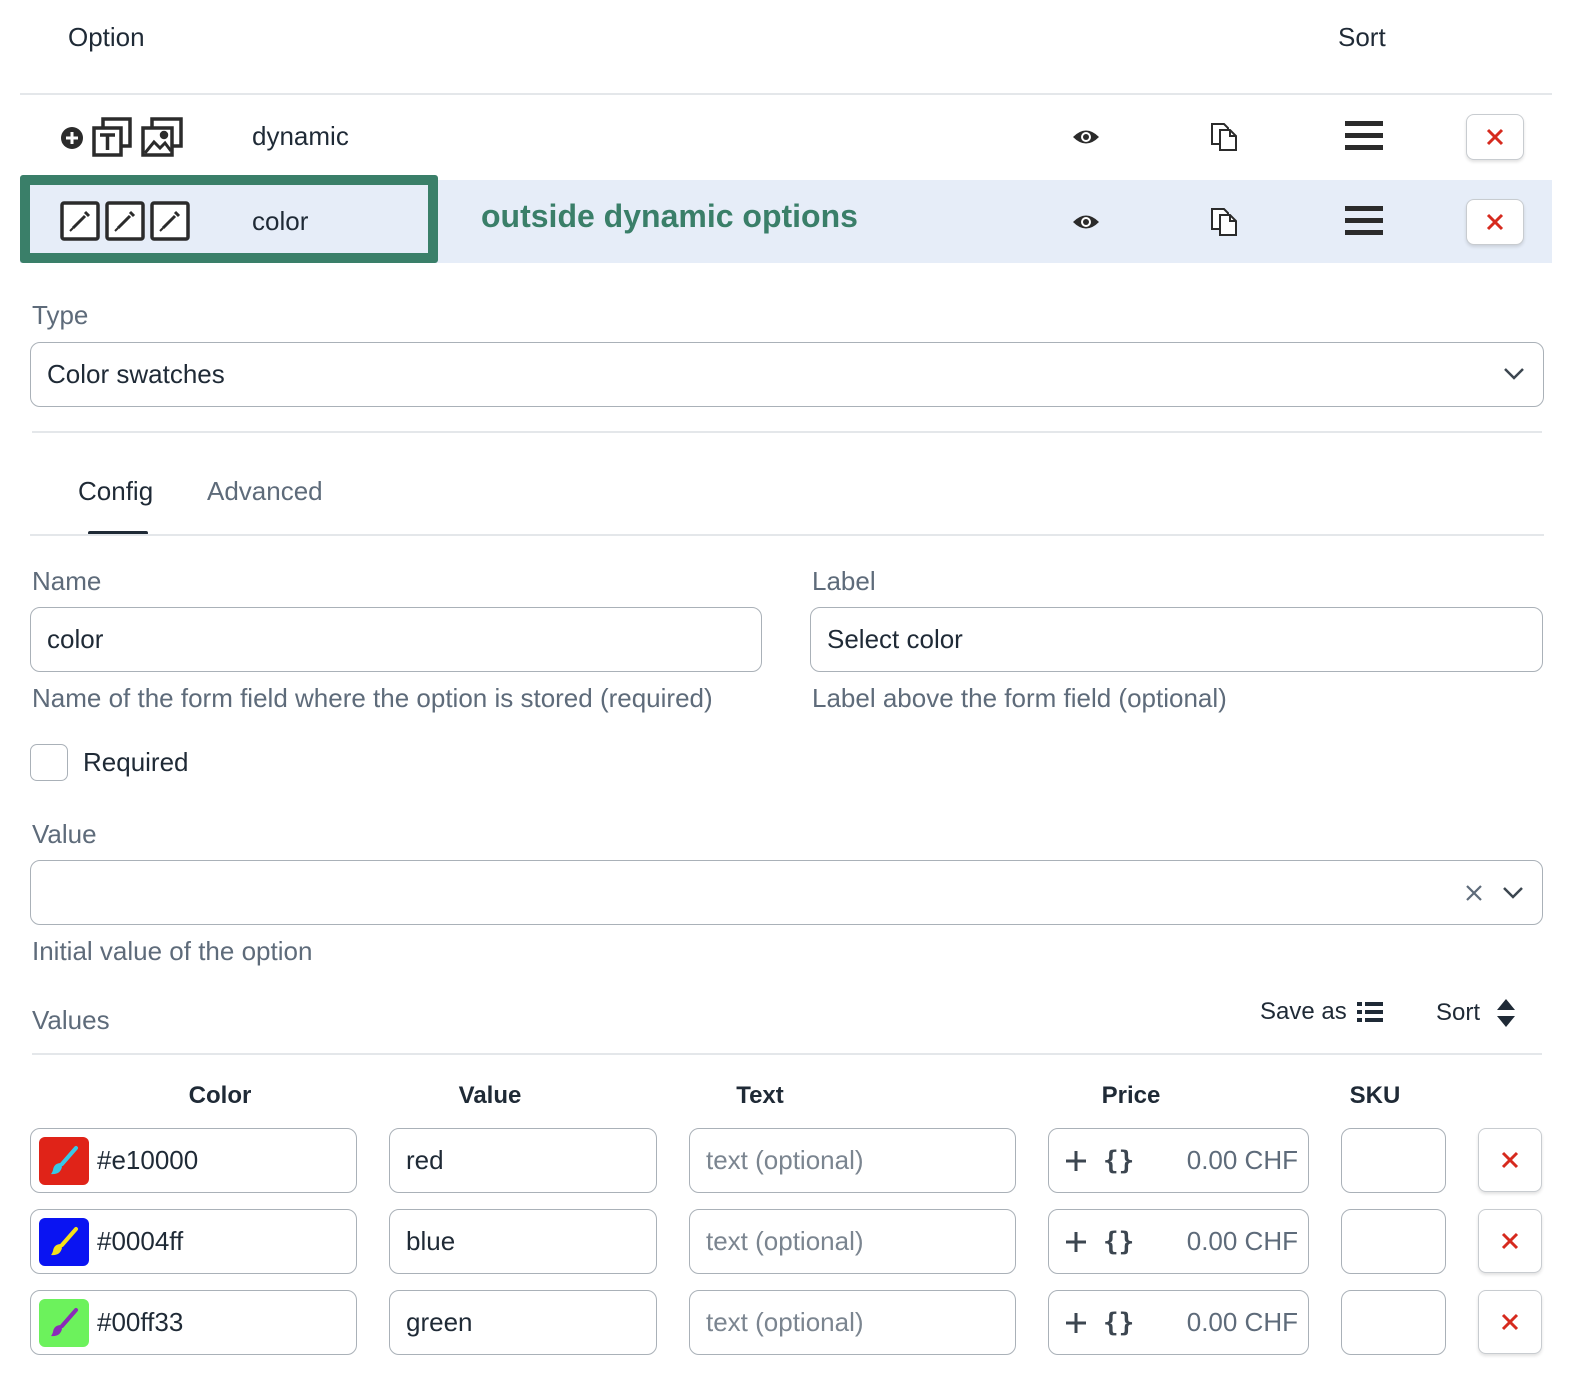 The image size is (1580, 1374). Describe the element at coordinates (844, 581) in the screenshot. I see `label-label: Label` at that location.